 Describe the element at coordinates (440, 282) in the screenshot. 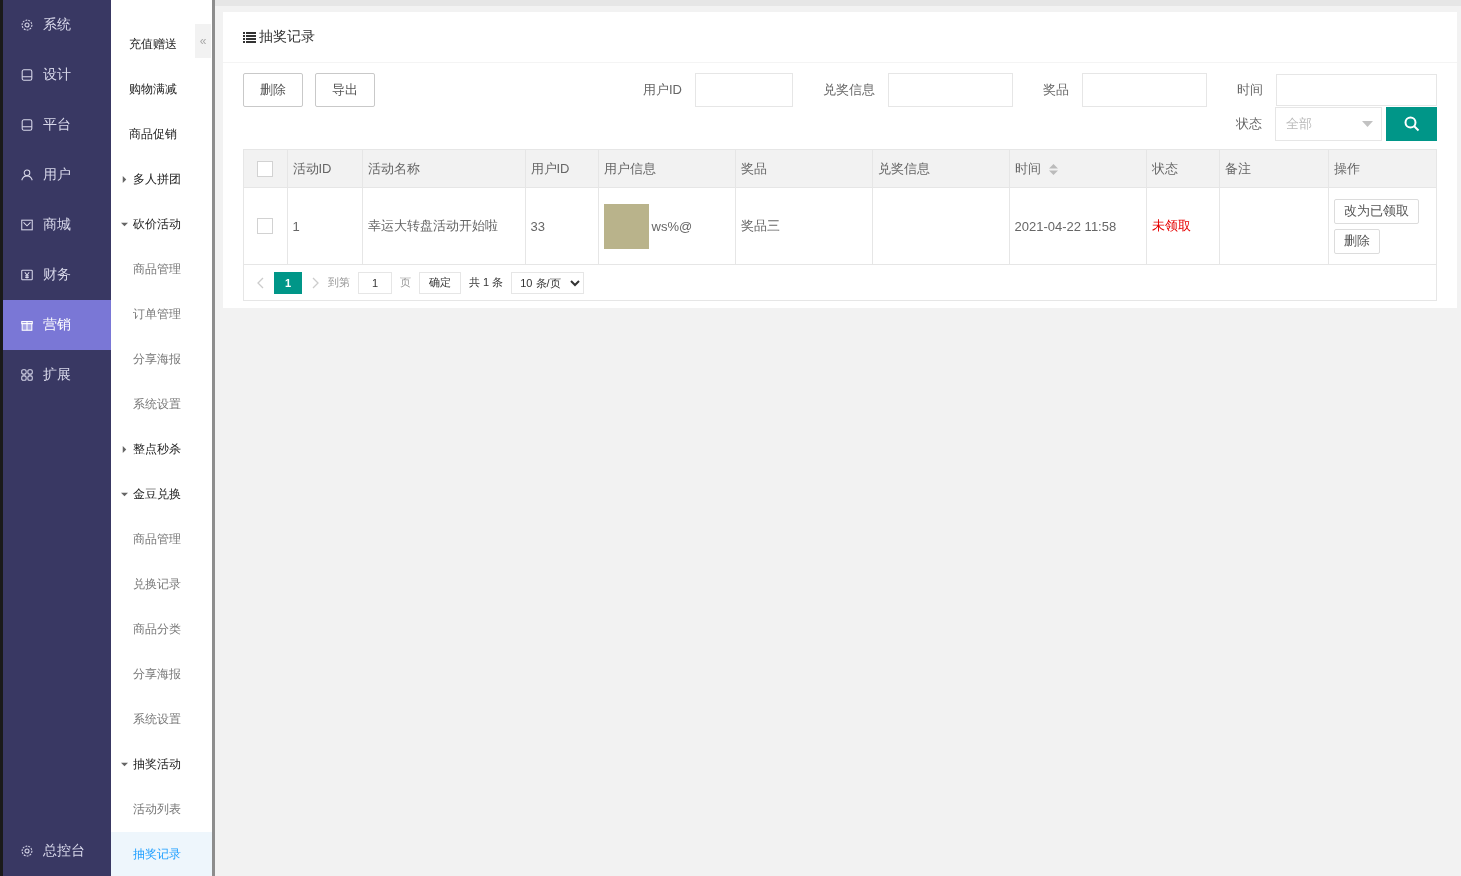

I see `confirm-button: 确定` at that location.